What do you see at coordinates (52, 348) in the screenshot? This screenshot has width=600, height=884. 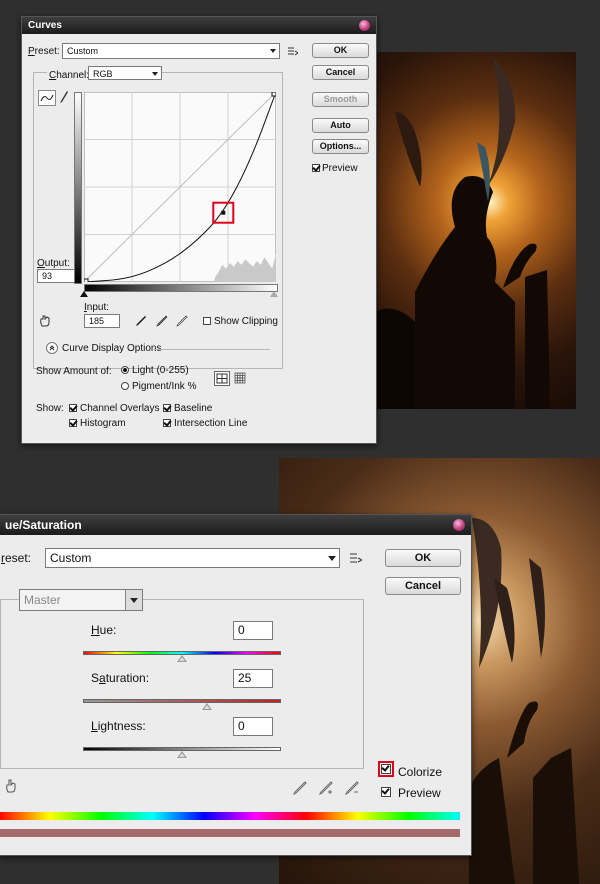 I see `collapse-options-icon` at bounding box center [52, 348].